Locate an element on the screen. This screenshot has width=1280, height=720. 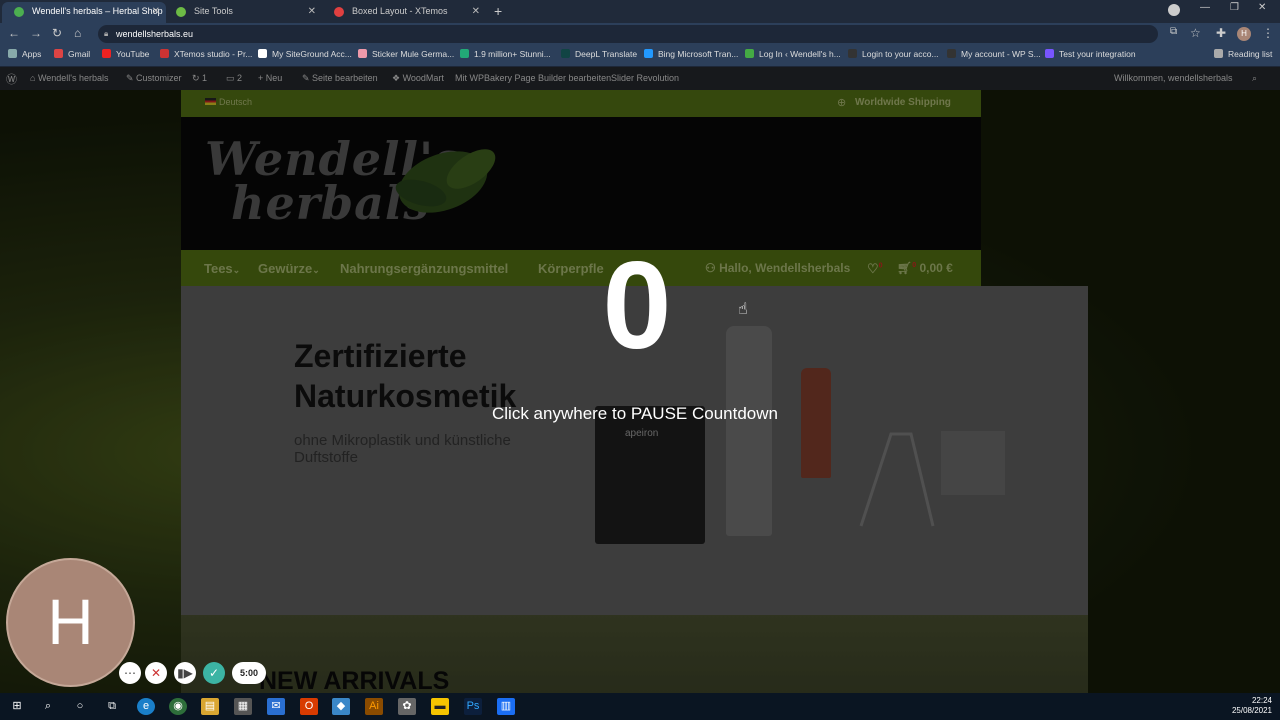
tab-title: Boxed Layout - XTemos is located at coordinates (400, 11).